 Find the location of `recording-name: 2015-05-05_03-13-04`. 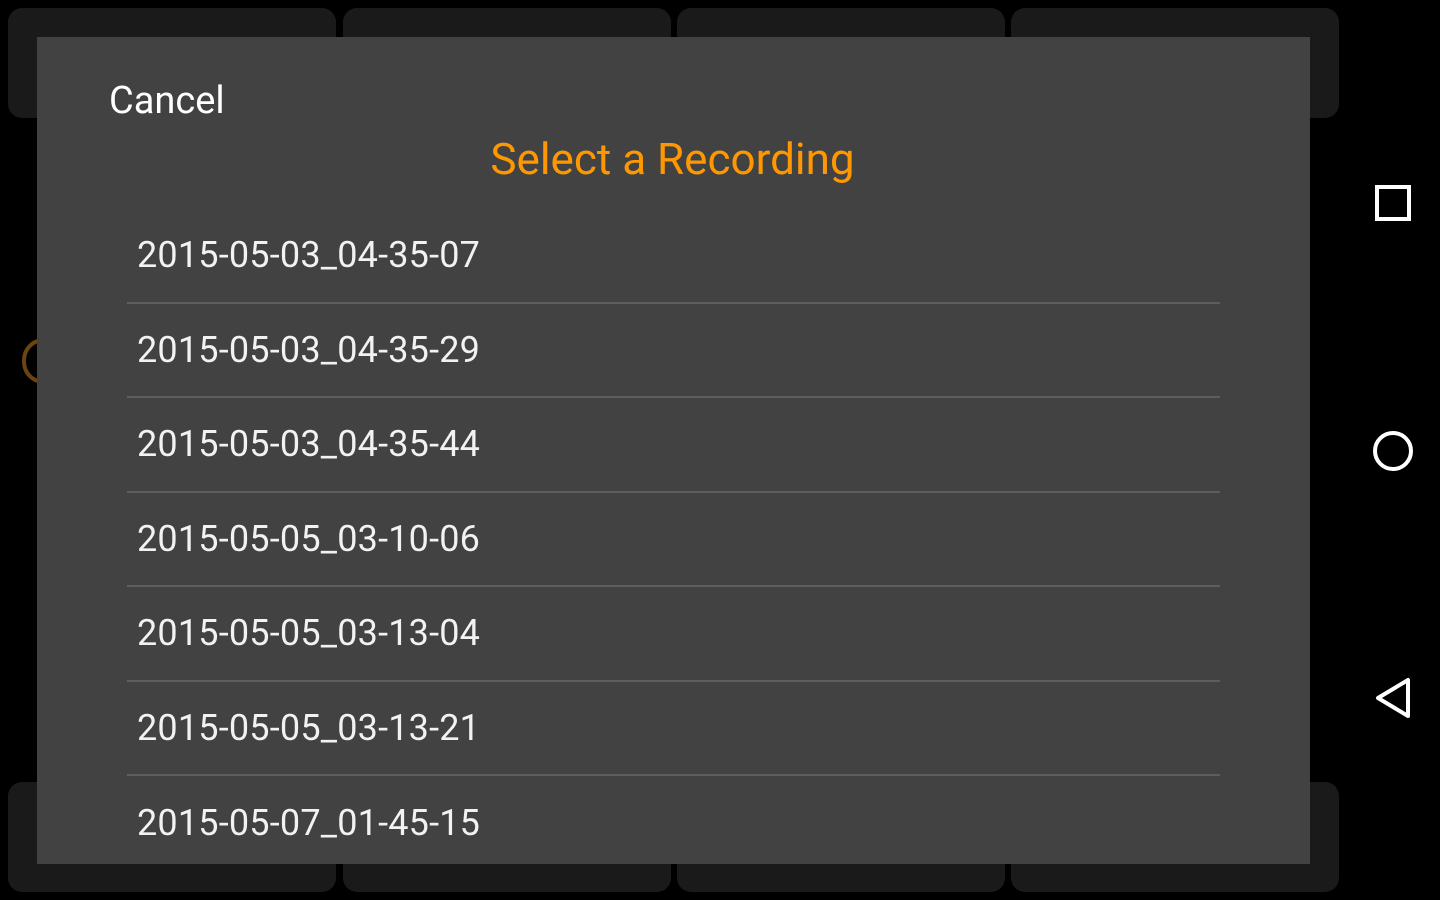

recording-name: 2015-05-05_03-13-04 is located at coordinates (309, 633).